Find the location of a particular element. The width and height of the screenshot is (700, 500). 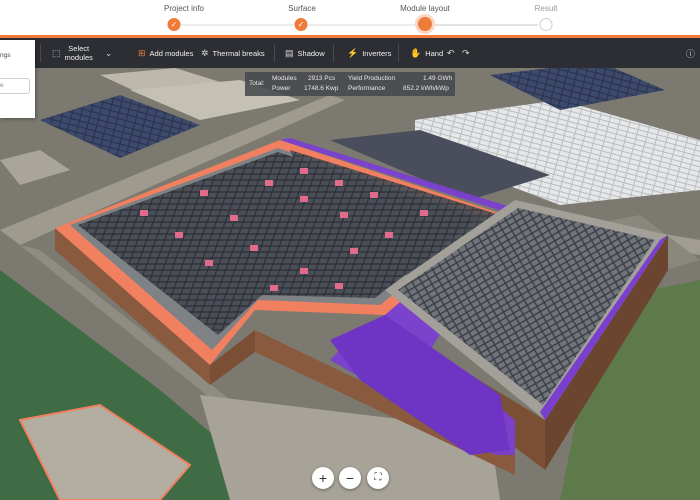

inverters-button: ⚡ Inverters is located at coordinates (369, 53).